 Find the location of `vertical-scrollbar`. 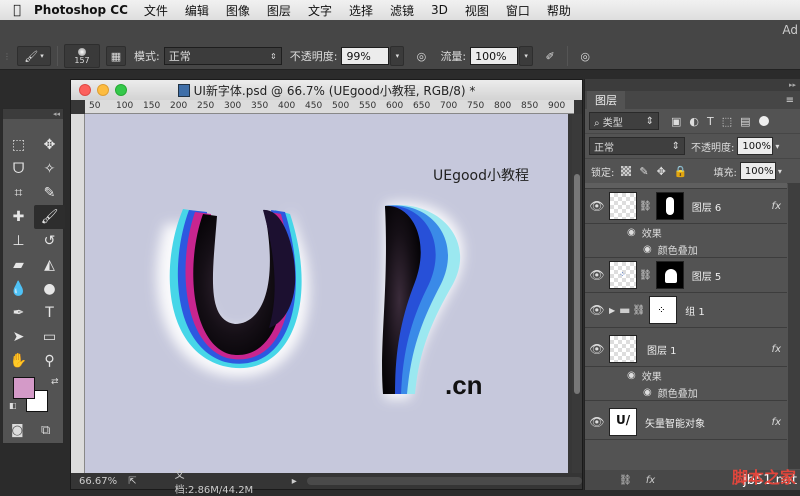

vertical-scrollbar is located at coordinates (577, 295).